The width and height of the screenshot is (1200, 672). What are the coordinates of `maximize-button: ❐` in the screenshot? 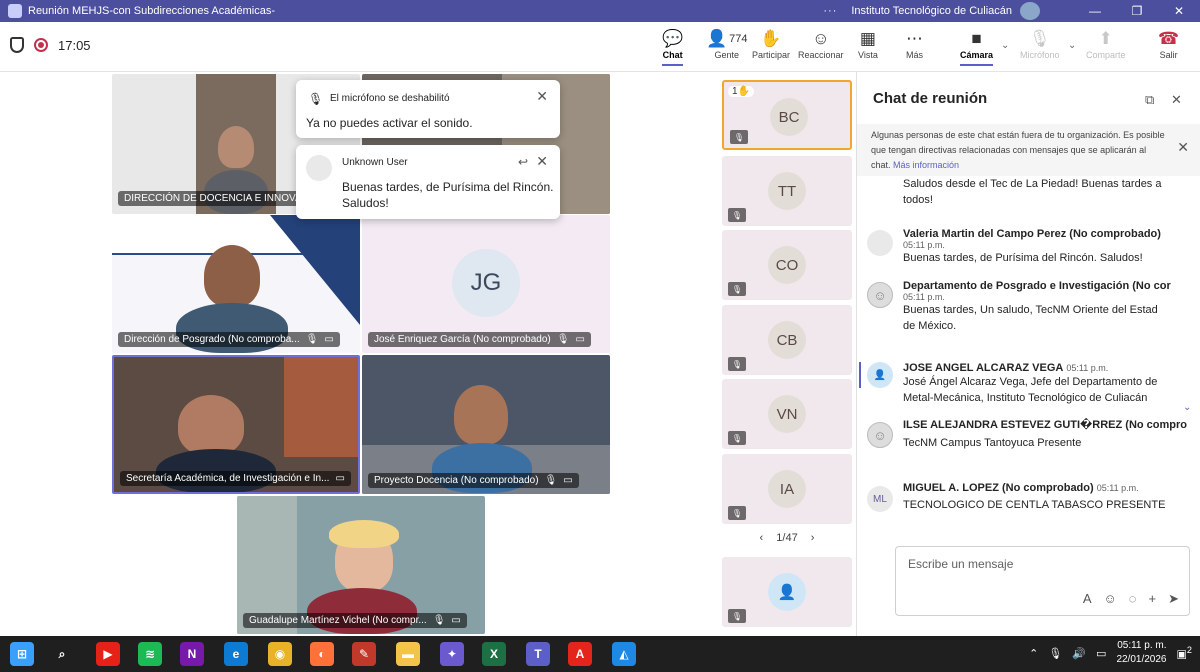 It's located at (1137, 11).